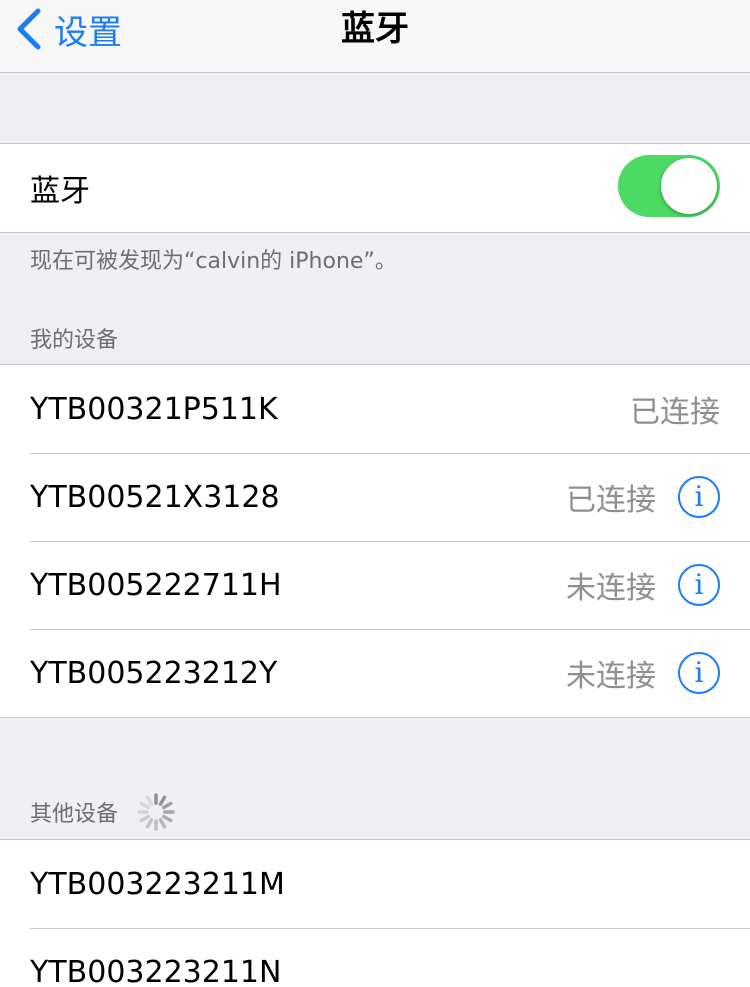 The height and width of the screenshot is (987, 750). Describe the element at coordinates (156, 812) in the screenshot. I see `loading-spinner-icon` at that location.